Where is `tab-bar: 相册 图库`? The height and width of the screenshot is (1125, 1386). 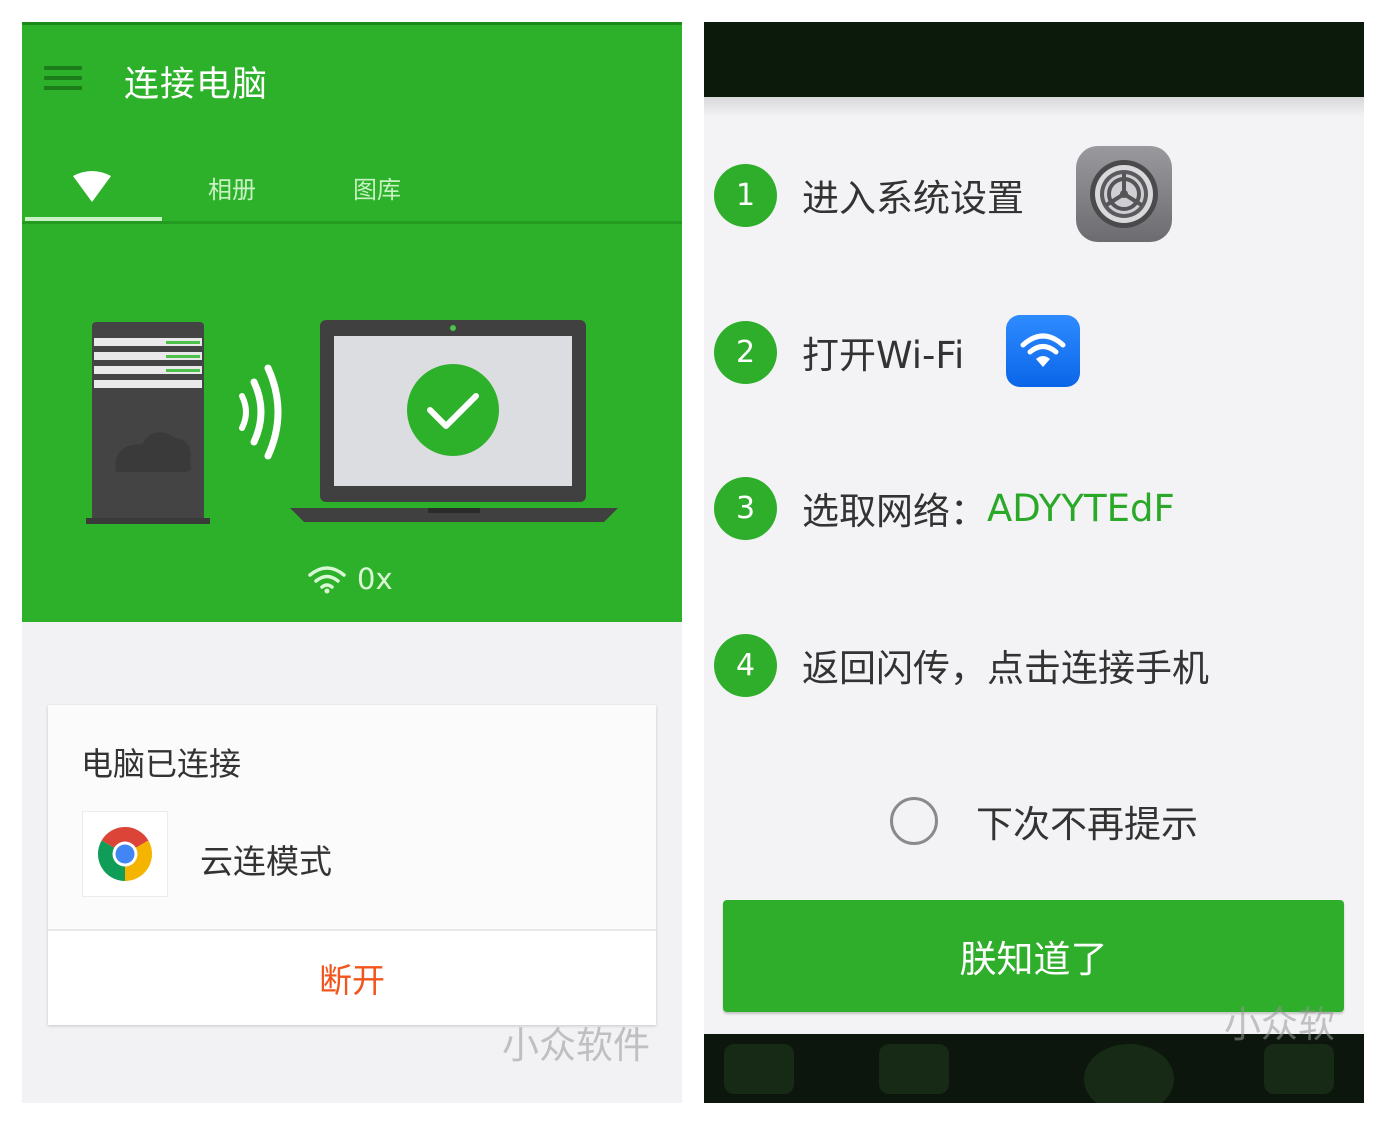 tab-bar: 相册 图库 is located at coordinates (352, 187).